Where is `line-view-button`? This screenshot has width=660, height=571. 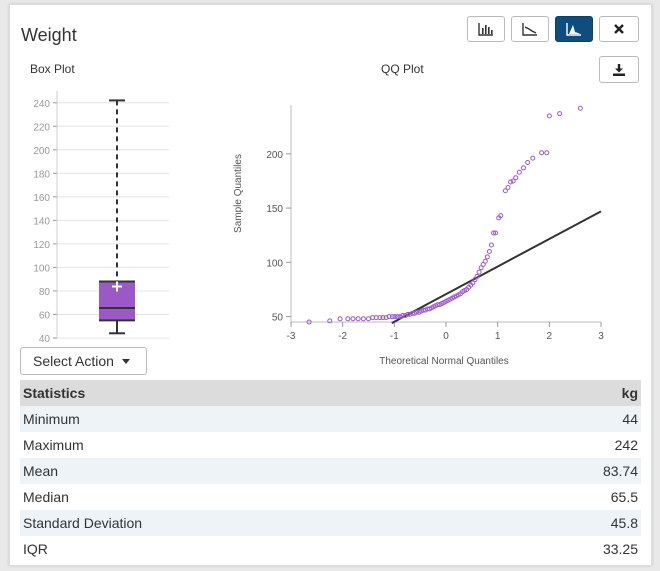
line-view-button is located at coordinates (530, 29).